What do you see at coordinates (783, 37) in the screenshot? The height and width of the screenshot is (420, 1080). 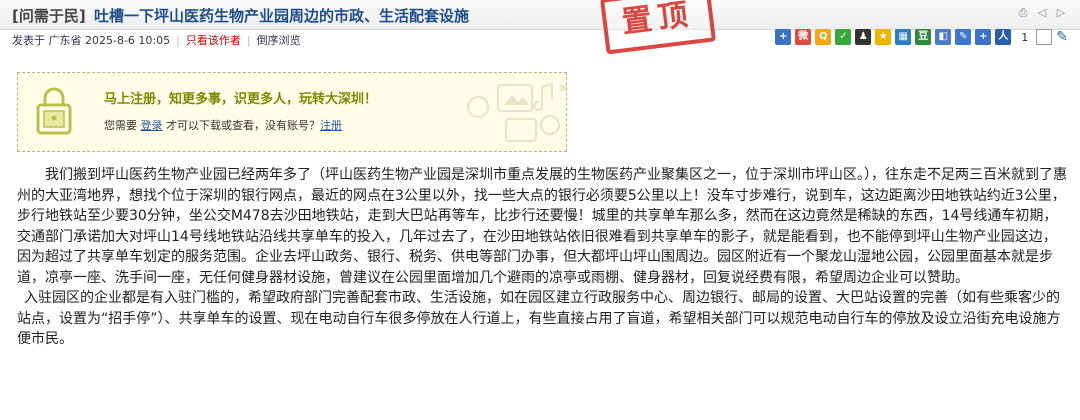 I see `add-icon: +` at bounding box center [783, 37].